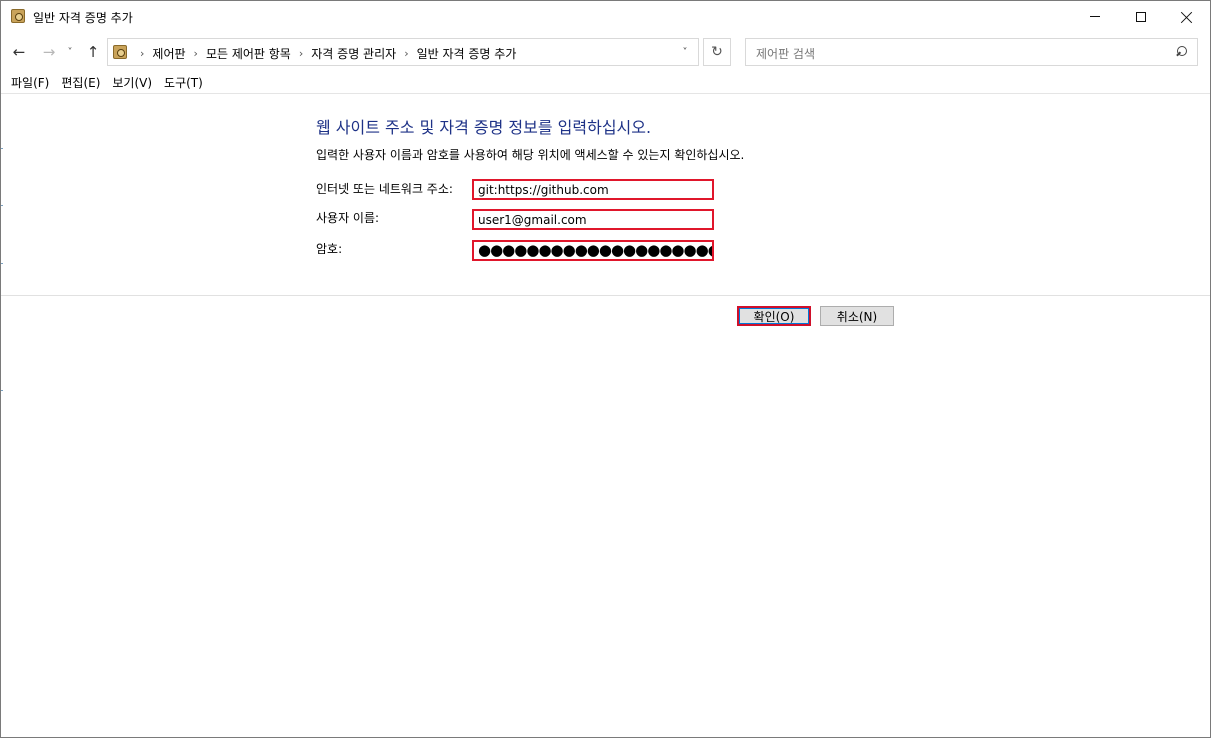  Describe the element at coordinates (183, 82) in the screenshot. I see `menu-item-tools: 도구(T)` at that location.